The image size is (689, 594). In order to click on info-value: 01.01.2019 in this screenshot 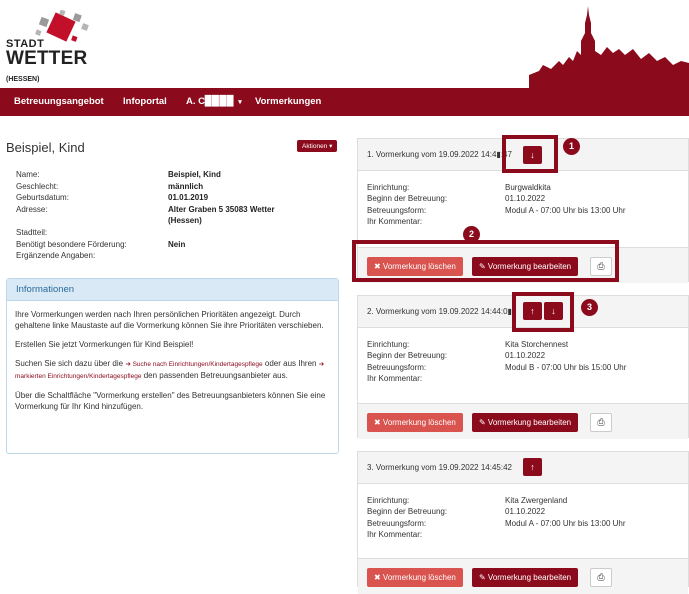, I will do `click(188, 198)`.